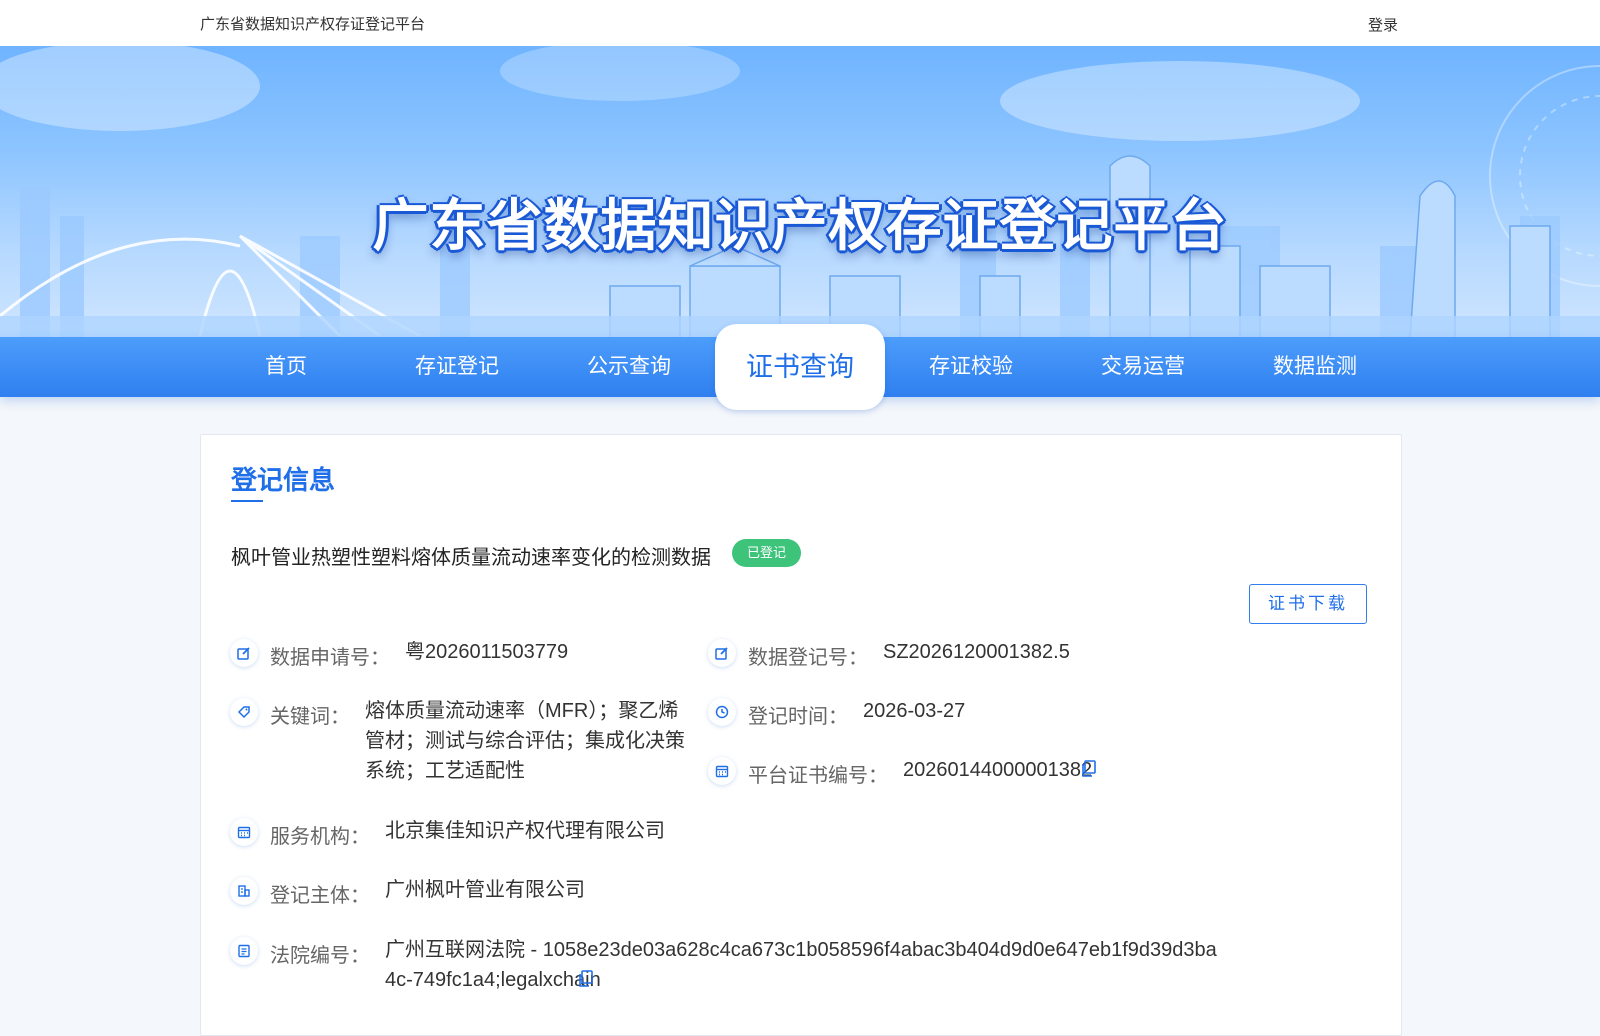 This screenshot has height=1036, width=1600. What do you see at coordinates (1308, 604) in the screenshot?
I see `certificate-download-button: 证书下载` at bounding box center [1308, 604].